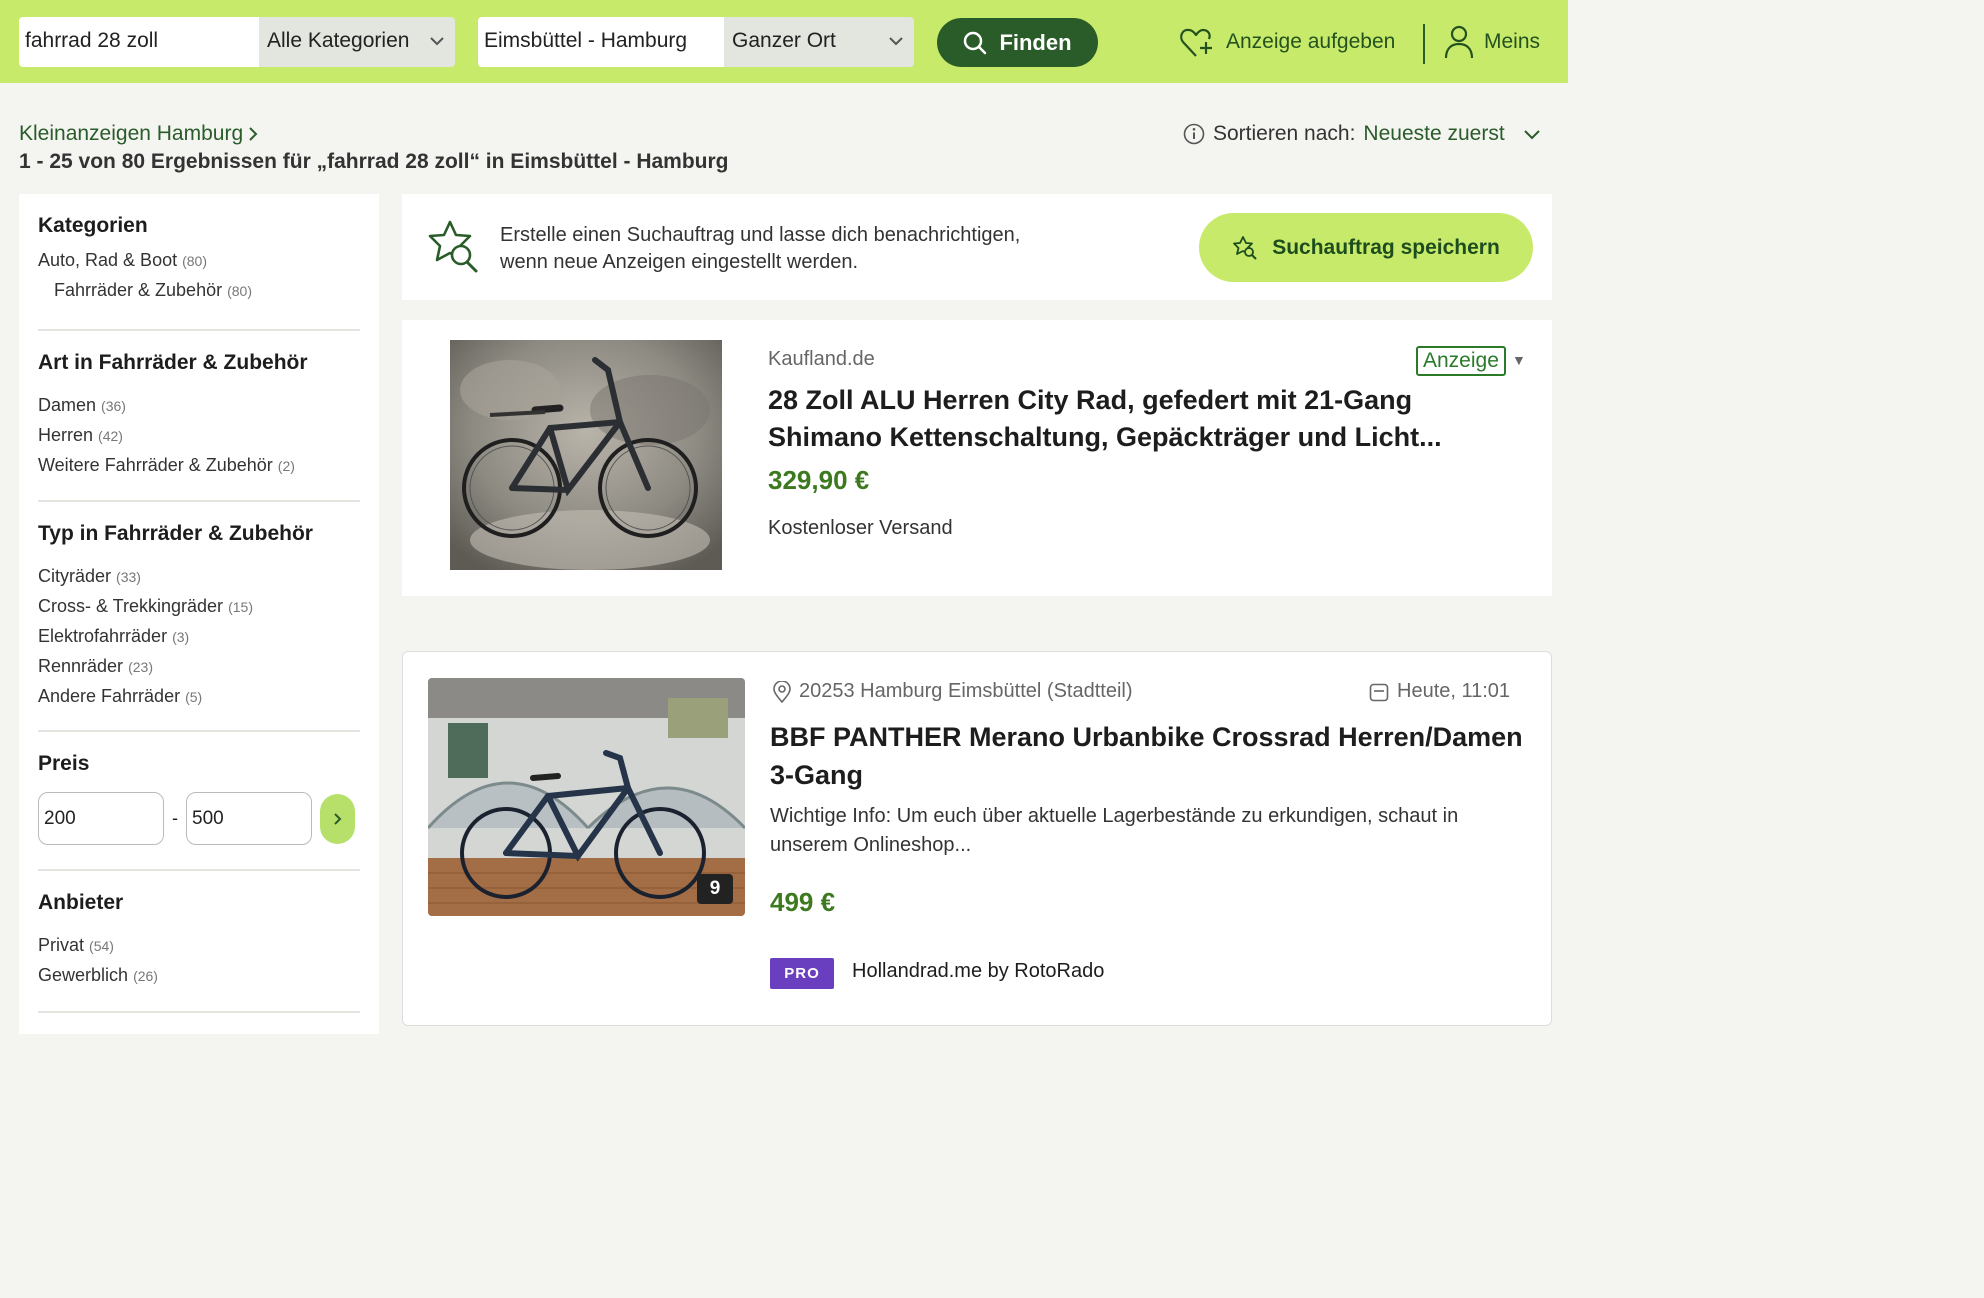 The image size is (1984, 1298). Describe the element at coordinates (145, 976) in the screenshot. I see `filter-item-count: (26)` at that location.